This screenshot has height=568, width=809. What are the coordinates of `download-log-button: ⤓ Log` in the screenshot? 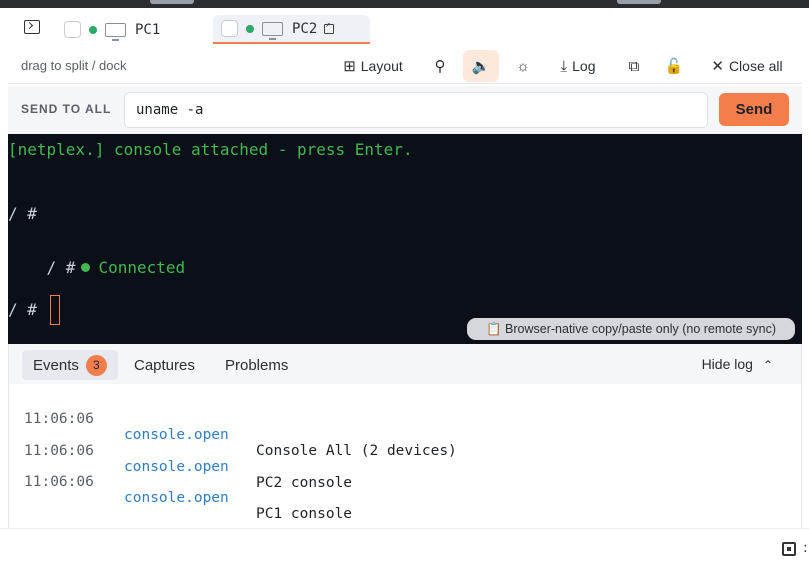 It's located at (578, 66).